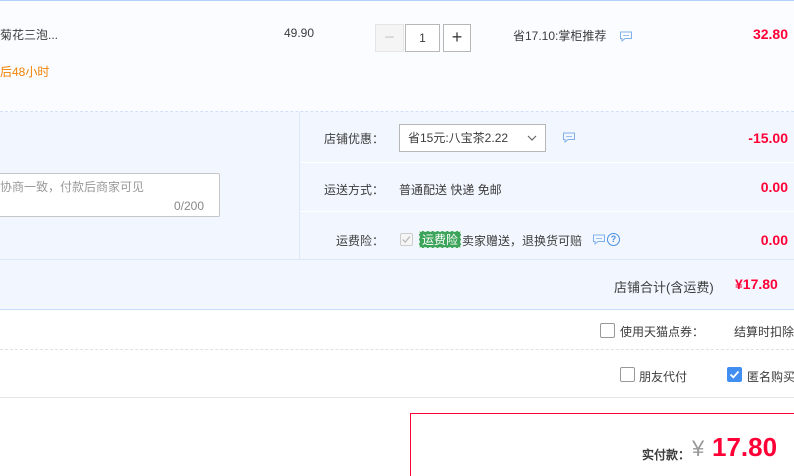 The width and height of the screenshot is (794, 476). I want to click on message-char-count: 0/200, so click(189, 206).